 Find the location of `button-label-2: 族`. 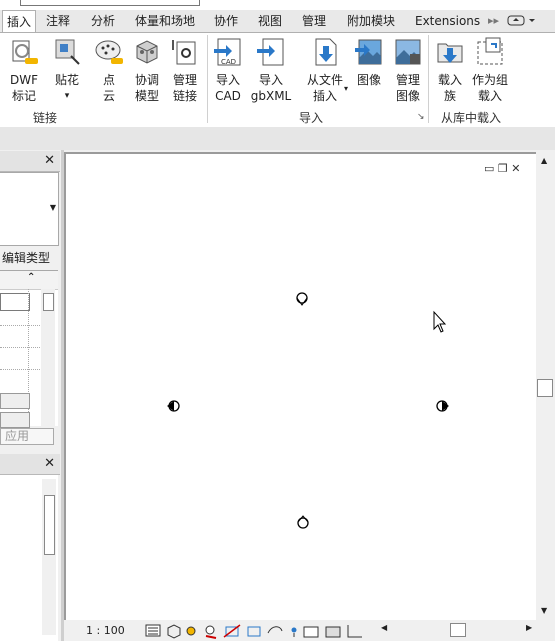

button-label-2: 族 is located at coordinates (449, 96).